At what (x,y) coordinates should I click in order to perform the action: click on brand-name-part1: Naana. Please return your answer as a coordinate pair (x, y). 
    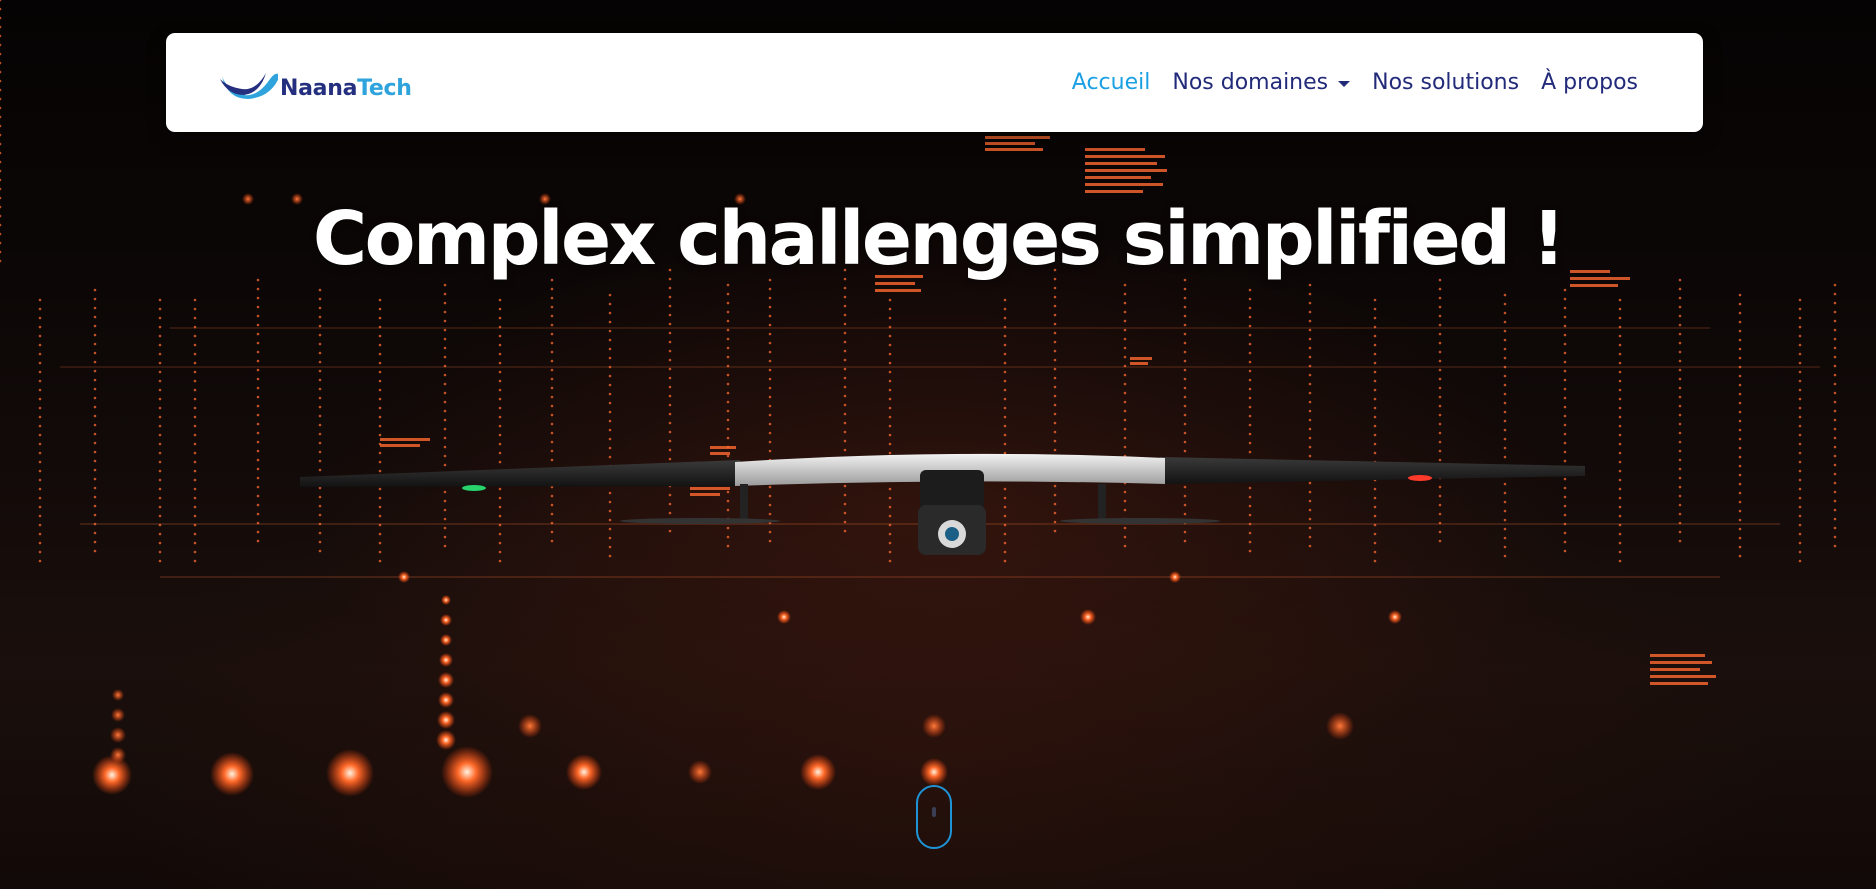
    Looking at the image, I should click on (319, 88).